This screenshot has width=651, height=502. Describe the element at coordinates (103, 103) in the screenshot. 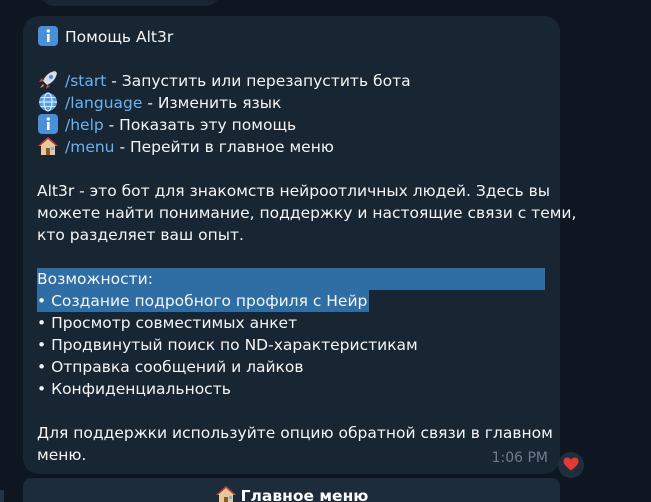

I see `command-link-language: /language` at that location.